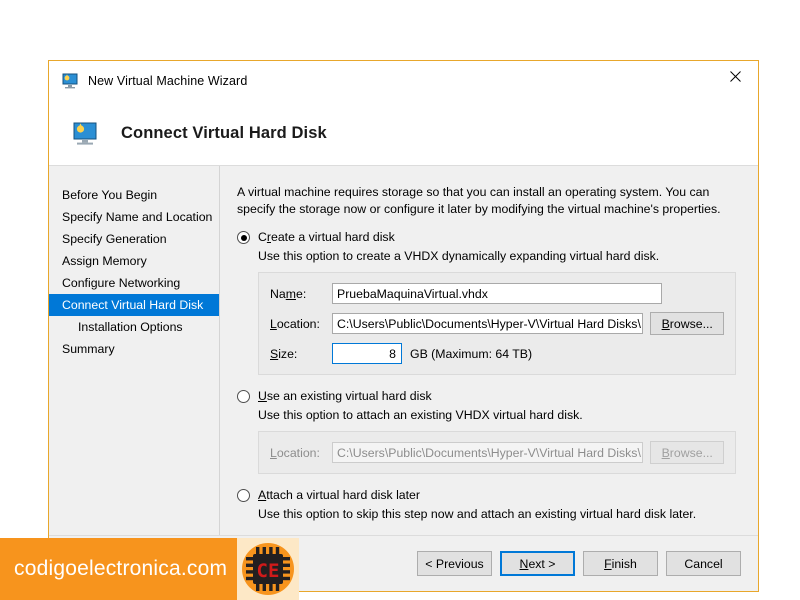 The width and height of the screenshot is (800, 600). Describe the element at coordinates (339, 495) in the screenshot. I see `option-attach-later-label: Attach a virtual hard disk later` at that location.